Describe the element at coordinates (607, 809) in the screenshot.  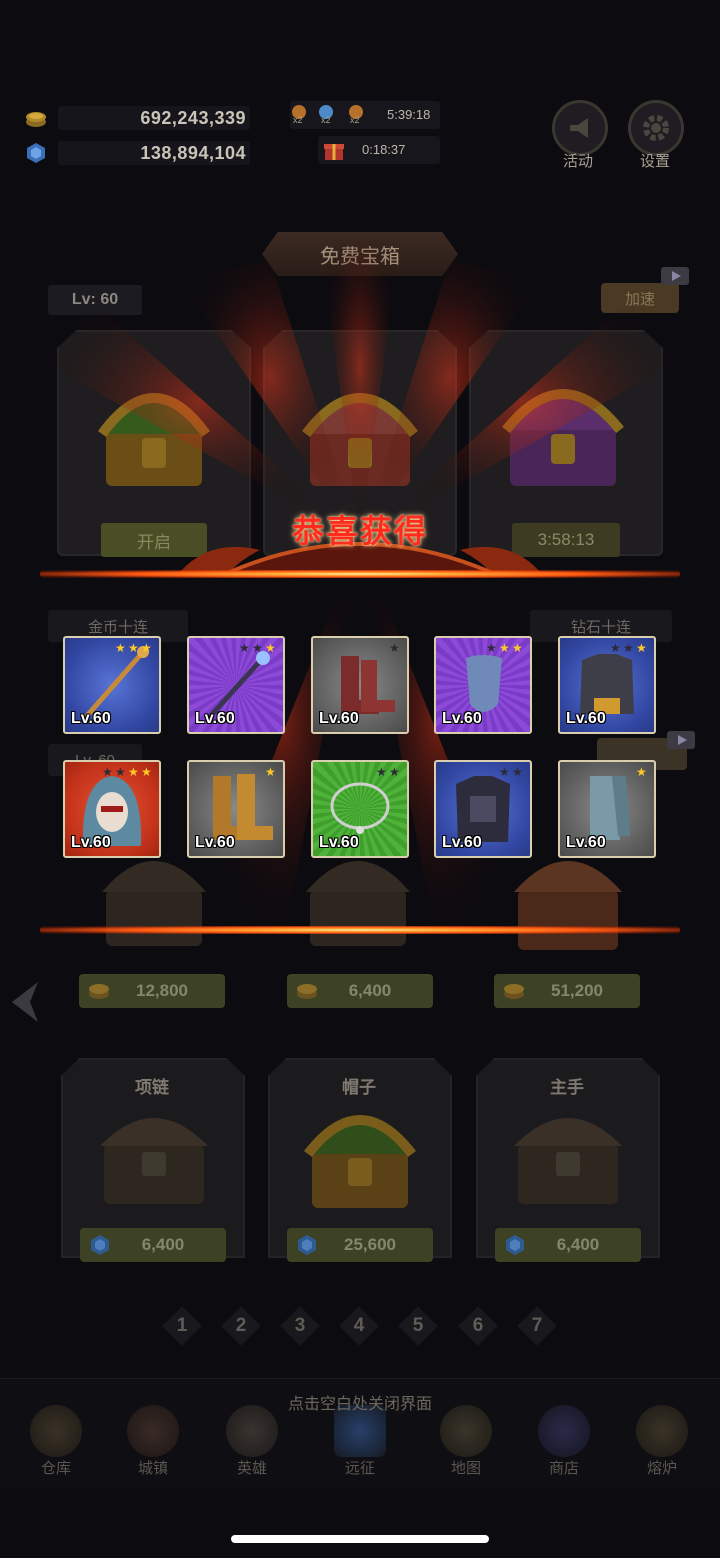
I see `greaves-item: ★ Lv.60` at that location.